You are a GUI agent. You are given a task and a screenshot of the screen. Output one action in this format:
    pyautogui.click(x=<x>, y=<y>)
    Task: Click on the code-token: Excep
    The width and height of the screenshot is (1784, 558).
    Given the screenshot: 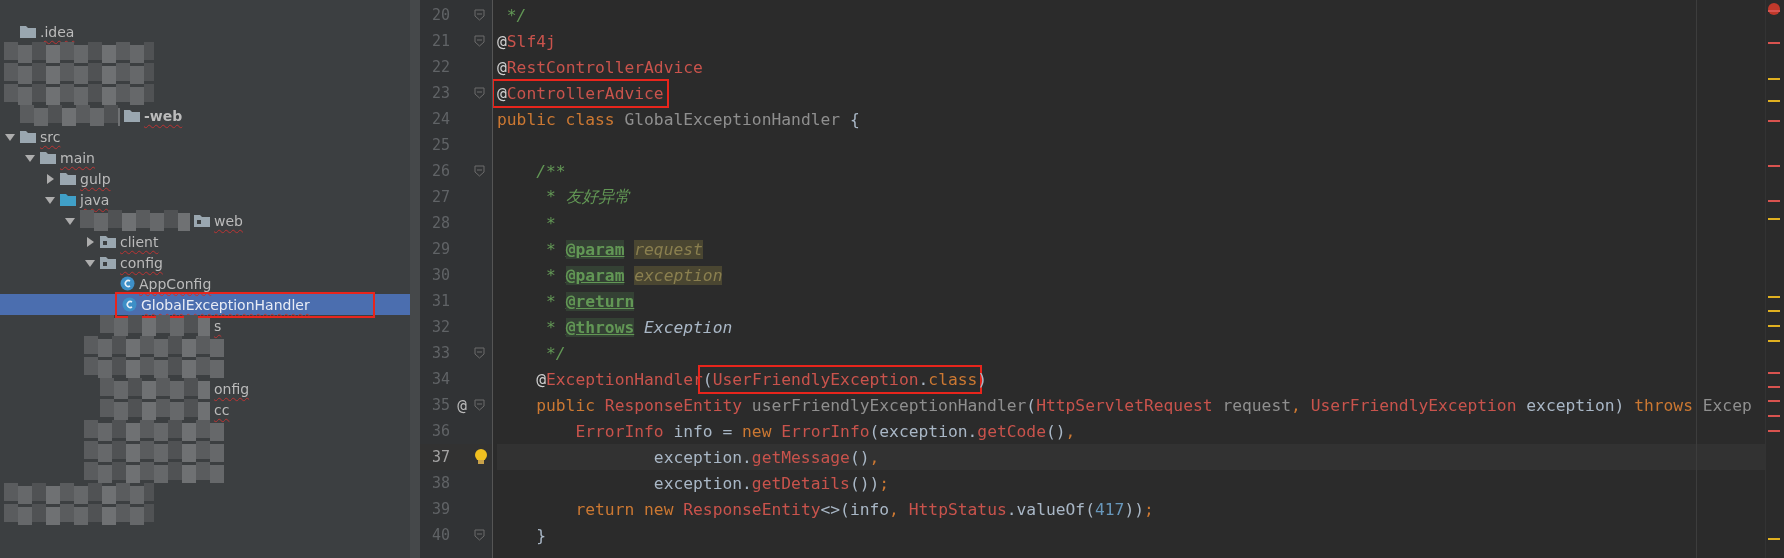 What is the action you would take?
    pyautogui.click(x=1727, y=405)
    